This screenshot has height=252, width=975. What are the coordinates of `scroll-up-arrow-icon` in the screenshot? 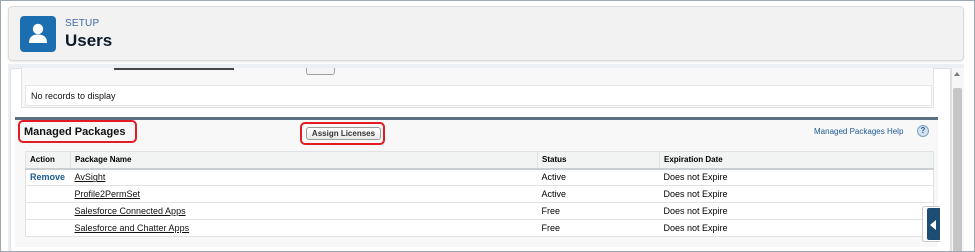 It's located at (957, 74).